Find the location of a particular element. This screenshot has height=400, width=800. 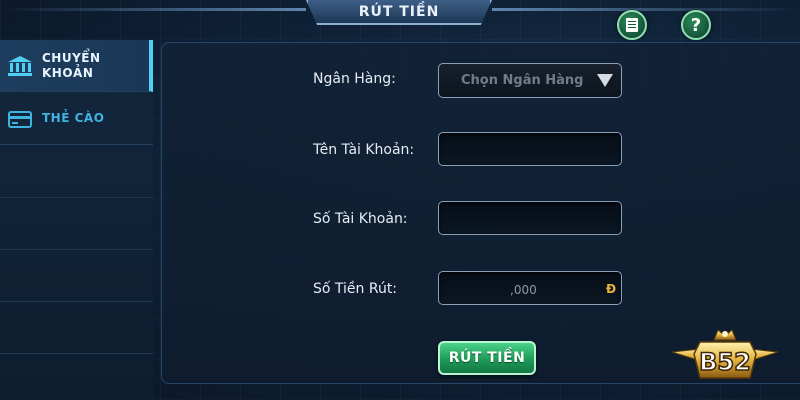

account-name-input is located at coordinates (530, 149).